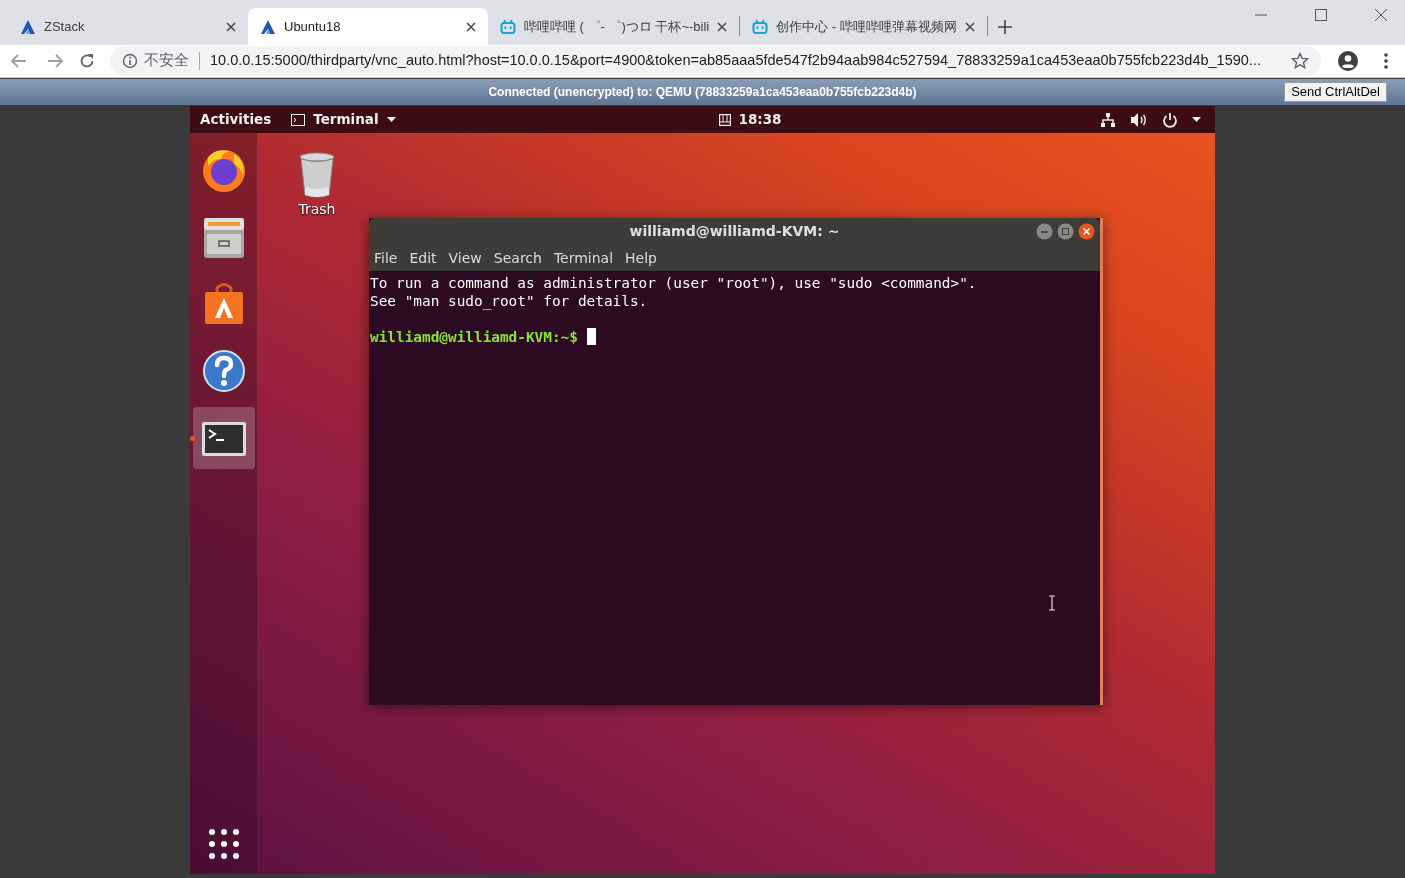  Describe the element at coordinates (465, 258) in the screenshot. I see `menu-item: View` at that location.